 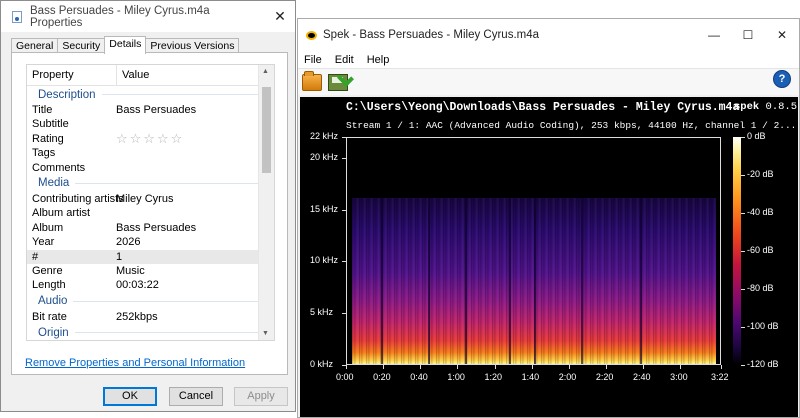 I want to click on colorbar-tick-label: -120 dB, so click(x=763, y=364).